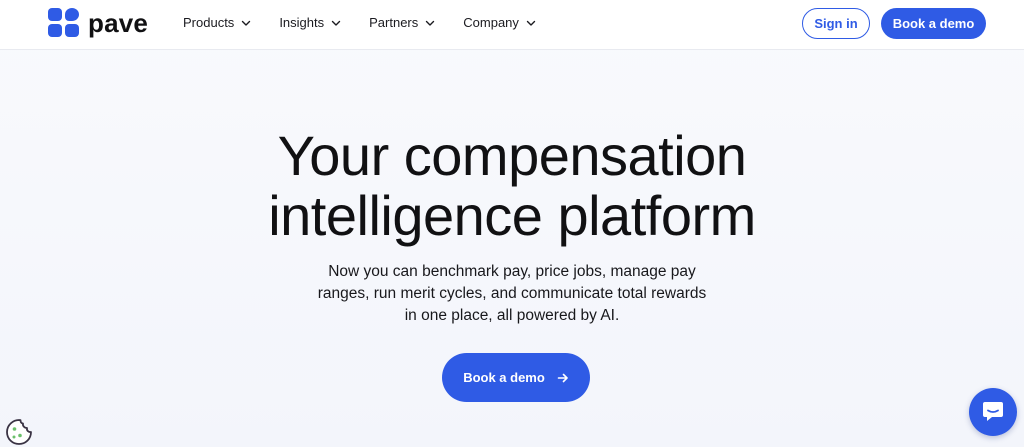 This screenshot has height=447, width=1024. What do you see at coordinates (836, 23) in the screenshot?
I see `sign-in-button: Sign in` at bounding box center [836, 23].